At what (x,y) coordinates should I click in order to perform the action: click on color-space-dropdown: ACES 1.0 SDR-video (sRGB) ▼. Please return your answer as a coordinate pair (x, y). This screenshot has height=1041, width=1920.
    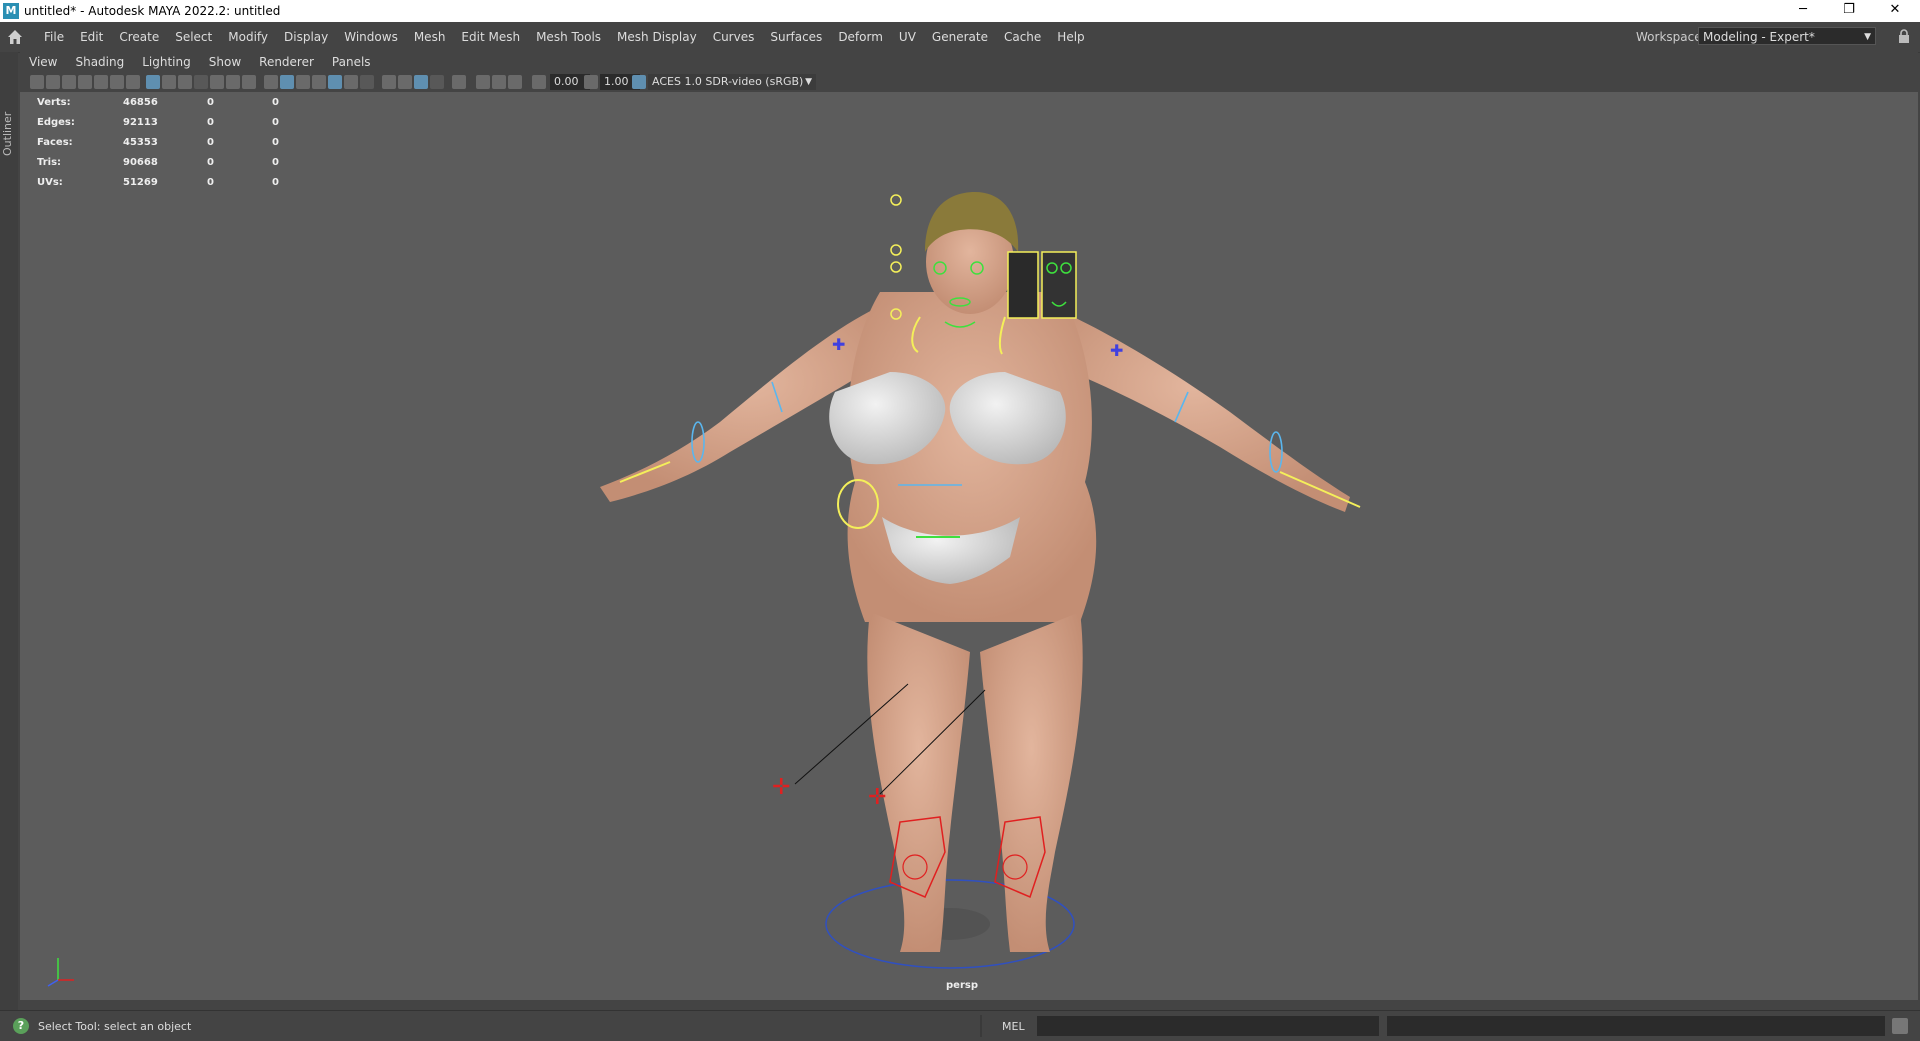
    Looking at the image, I should click on (732, 82).